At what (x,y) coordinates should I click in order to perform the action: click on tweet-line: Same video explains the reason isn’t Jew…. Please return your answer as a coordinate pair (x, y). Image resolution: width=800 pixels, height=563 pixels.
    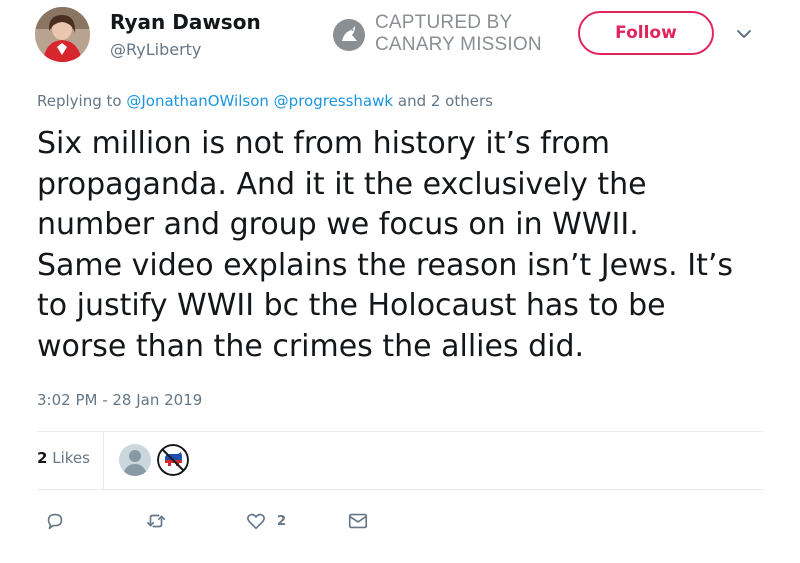
    Looking at the image, I should click on (385, 265).